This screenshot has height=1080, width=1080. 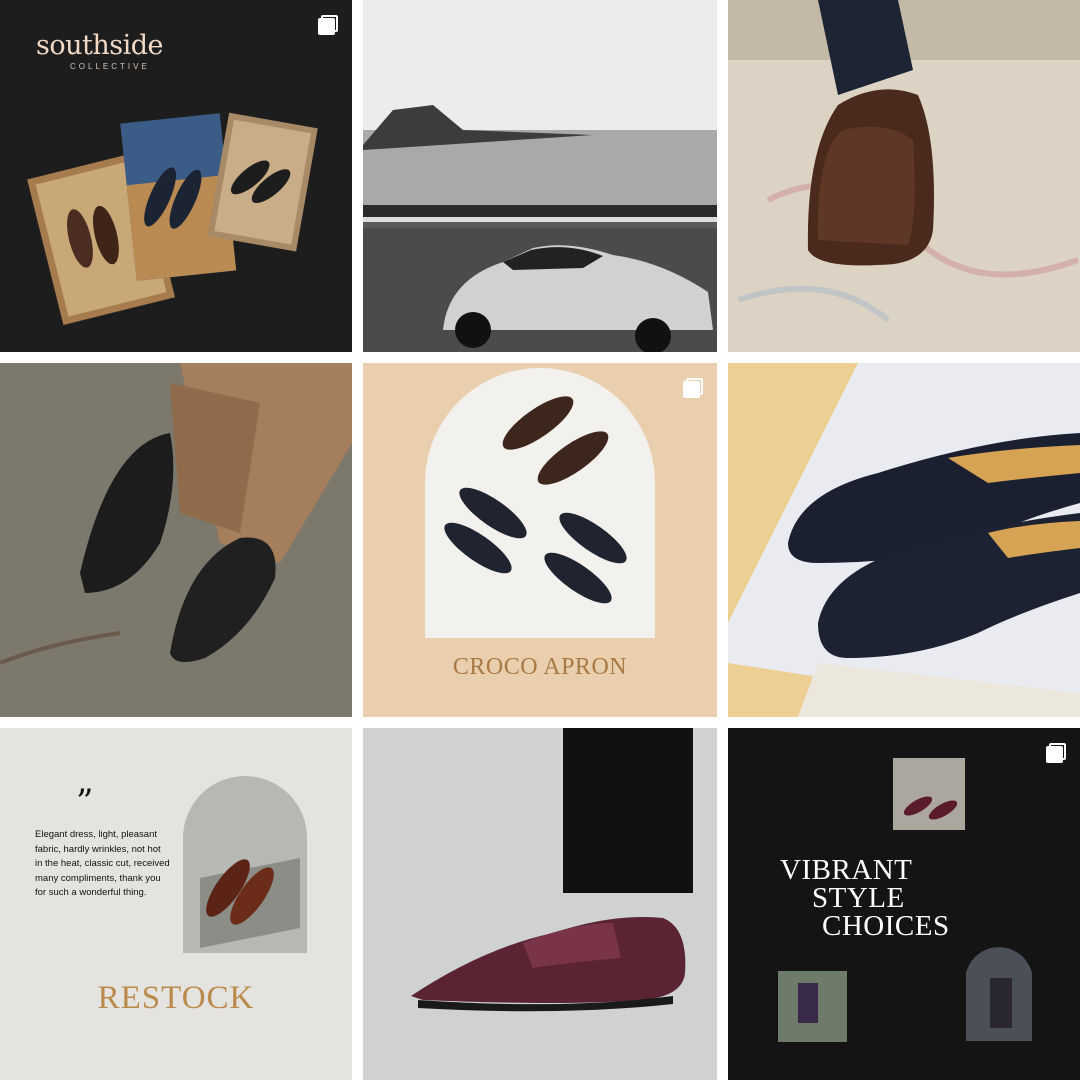 I want to click on burgundy-penny-loafer-photo, so click(x=552, y=870).